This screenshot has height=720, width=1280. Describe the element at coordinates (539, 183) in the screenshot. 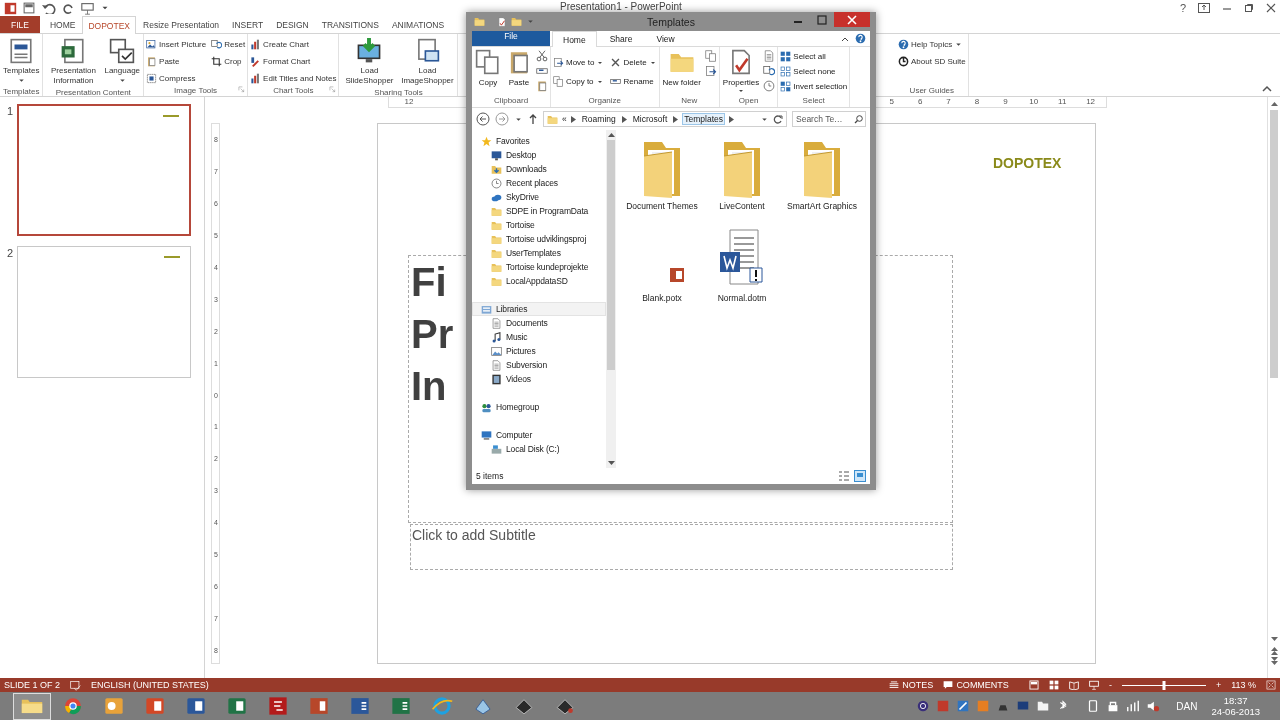

I see `nav-item: Recent places` at that location.